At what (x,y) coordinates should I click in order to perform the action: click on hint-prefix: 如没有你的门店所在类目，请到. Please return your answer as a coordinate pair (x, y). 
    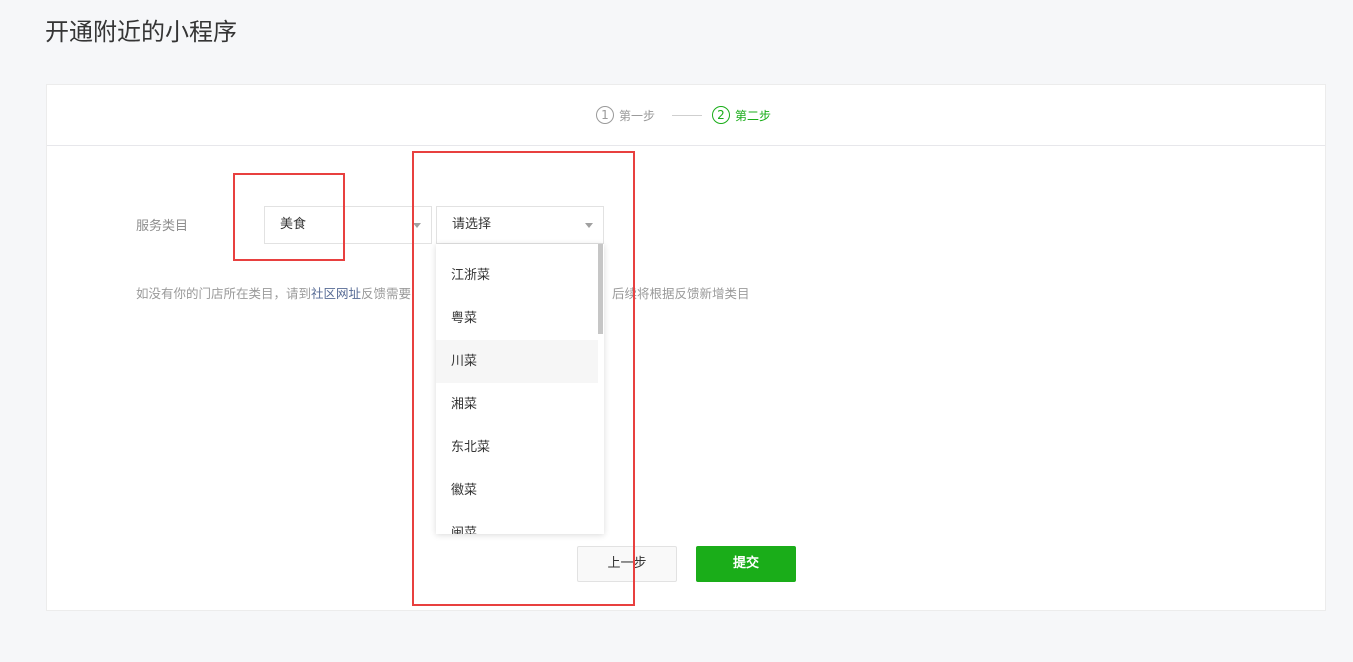
    Looking at the image, I should click on (224, 293).